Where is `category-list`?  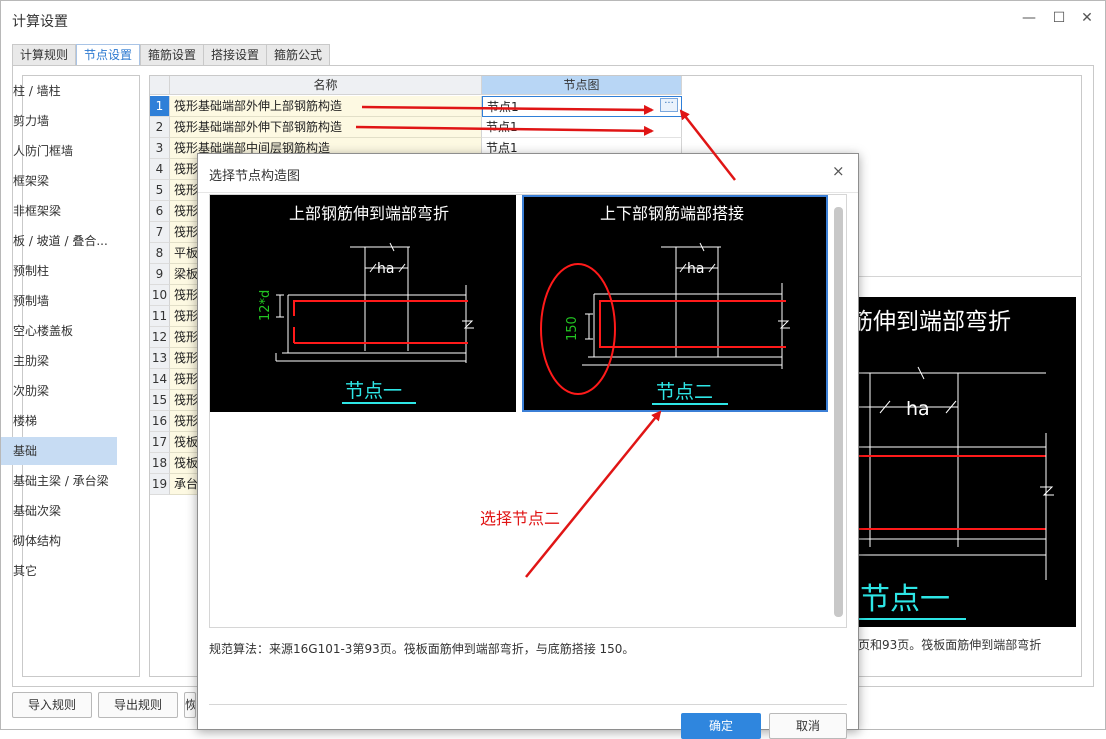 category-list is located at coordinates (81, 376).